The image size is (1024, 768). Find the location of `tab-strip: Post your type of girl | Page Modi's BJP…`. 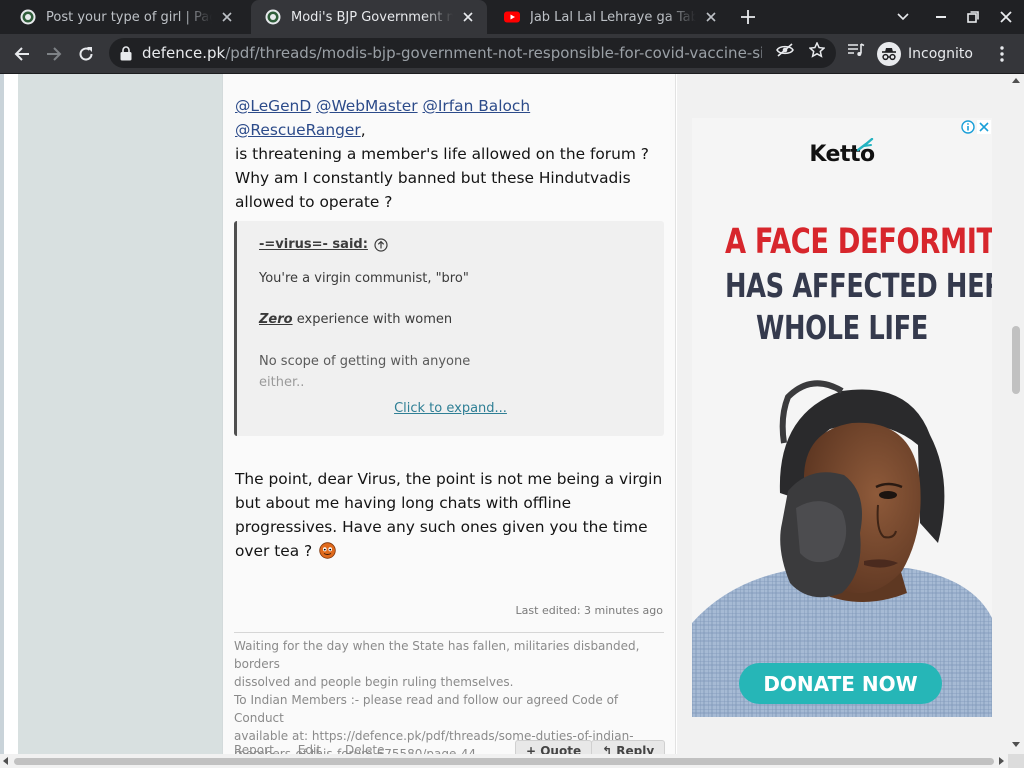

tab-strip: Post your type of girl | Page Modi's BJP… is located at coordinates (512, 17).